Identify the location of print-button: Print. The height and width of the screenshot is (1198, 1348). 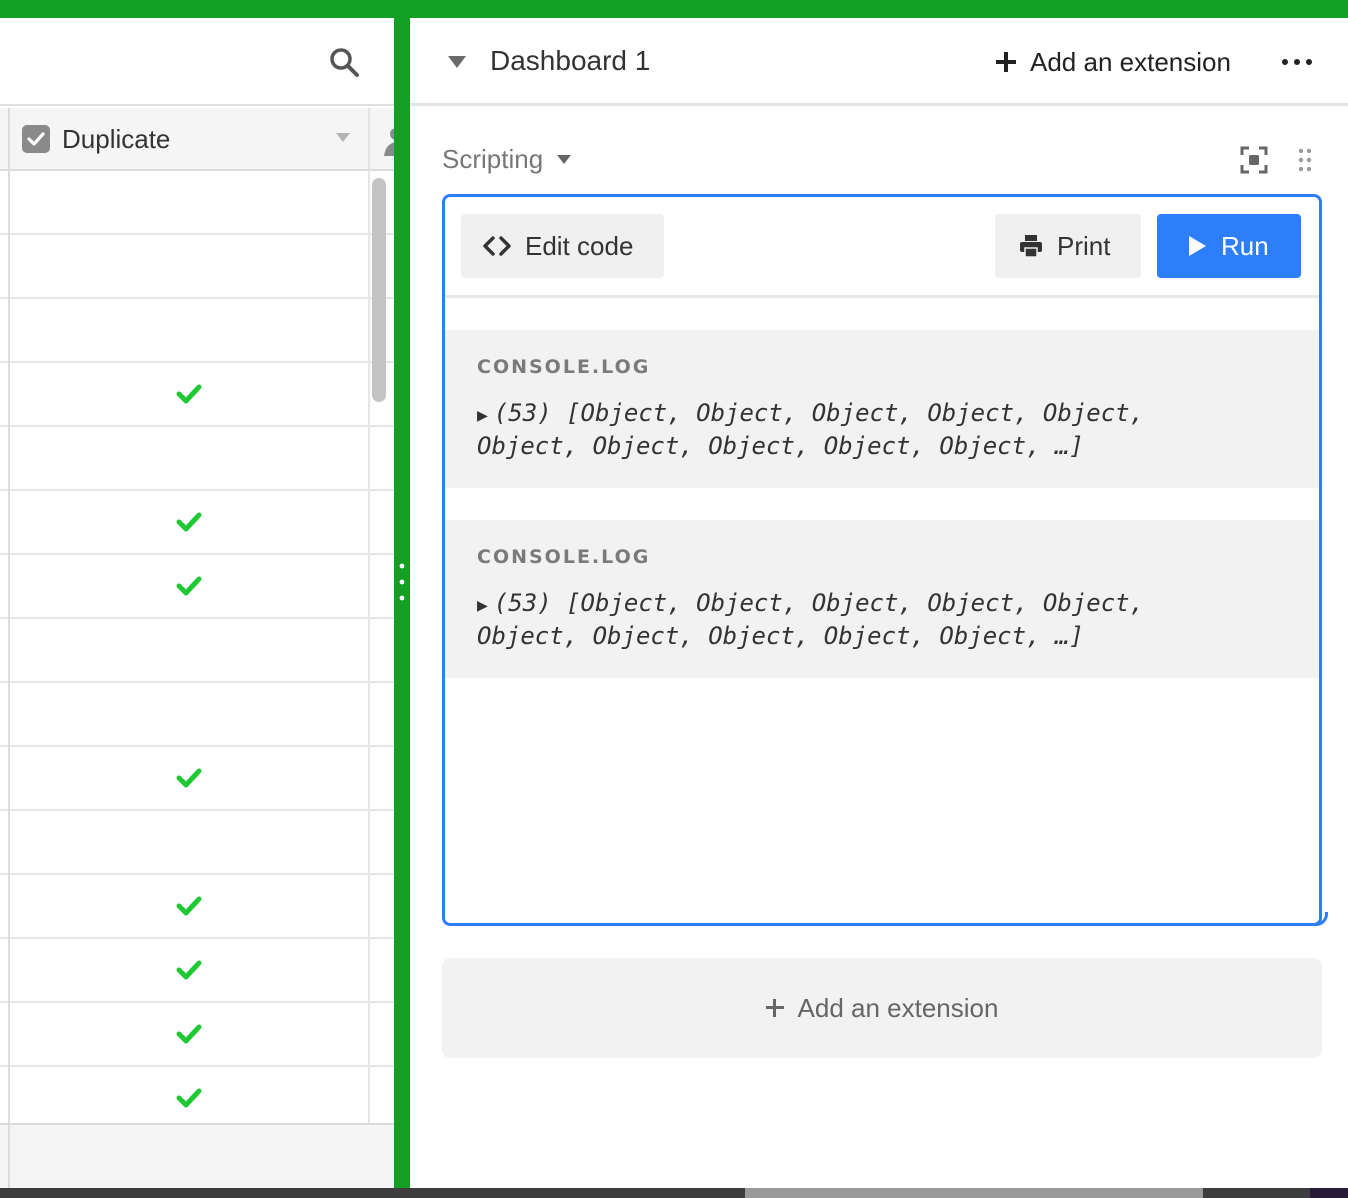
(1068, 246).